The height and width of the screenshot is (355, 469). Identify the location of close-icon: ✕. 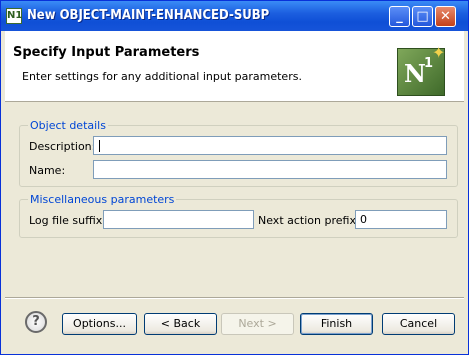
(445, 16).